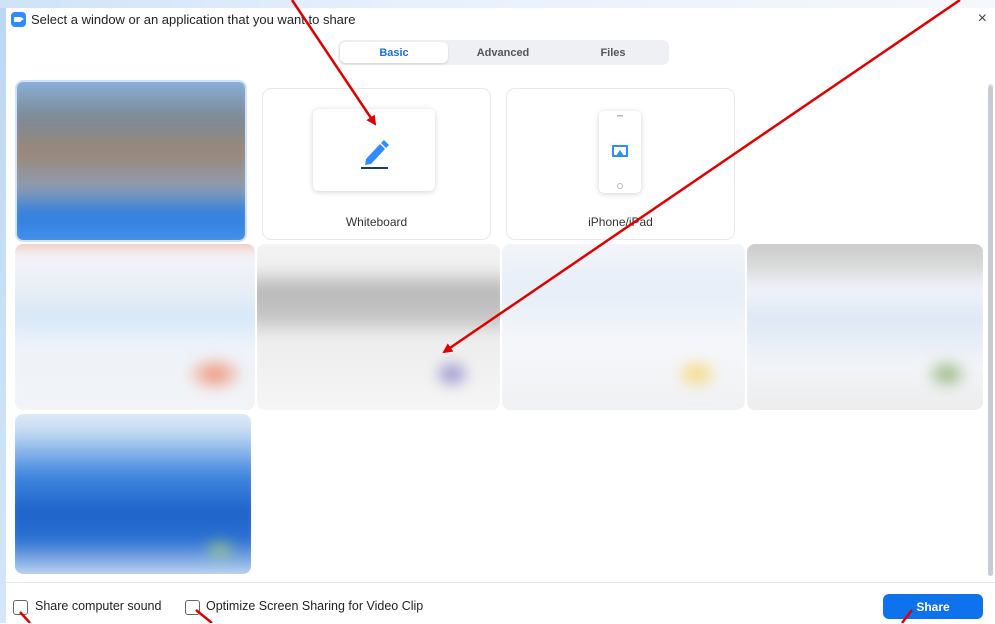 The height and width of the screenshot is (624, 995). What do you see at coordinates (613, 52) in the screenshot?
I see `tab-files: Files` at bounding box center [613, 52].